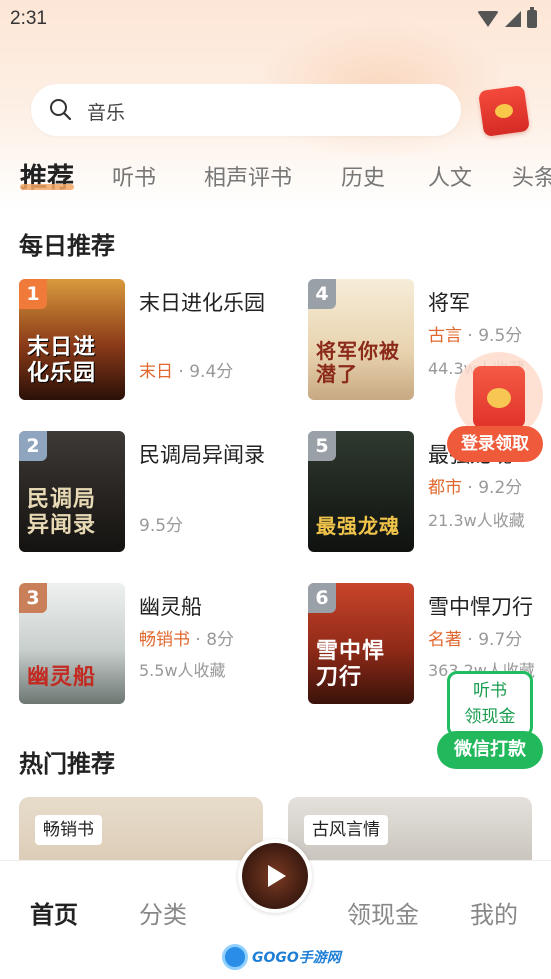  I want to click on category-tabs: 推荐 听书 相声评书 历史 人文 头条, so click(275, 175).